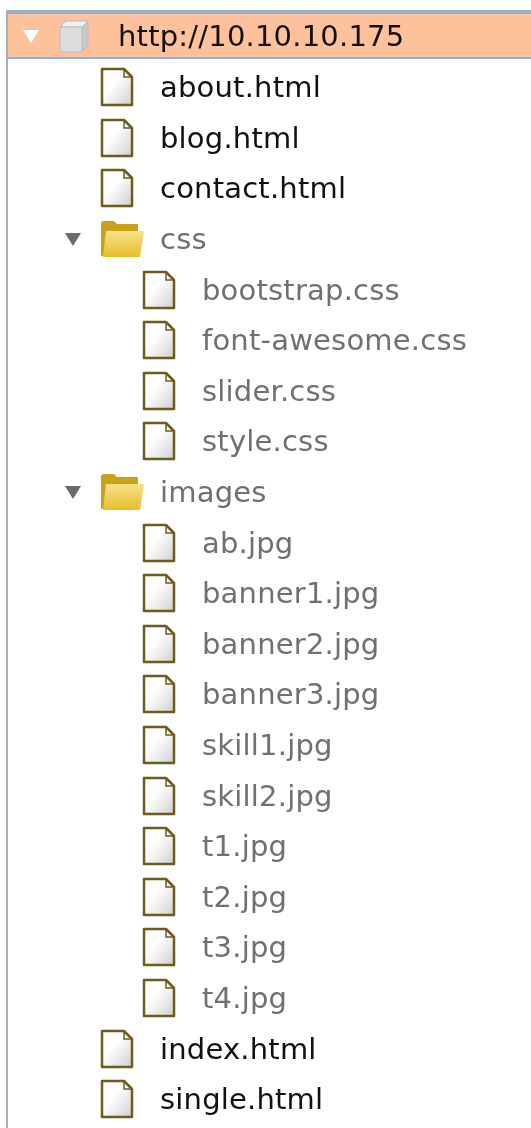  What do you see at coordinates (269, 239) in the screenshot?
I see `tree-row: css` at bounding box center [269, 239].